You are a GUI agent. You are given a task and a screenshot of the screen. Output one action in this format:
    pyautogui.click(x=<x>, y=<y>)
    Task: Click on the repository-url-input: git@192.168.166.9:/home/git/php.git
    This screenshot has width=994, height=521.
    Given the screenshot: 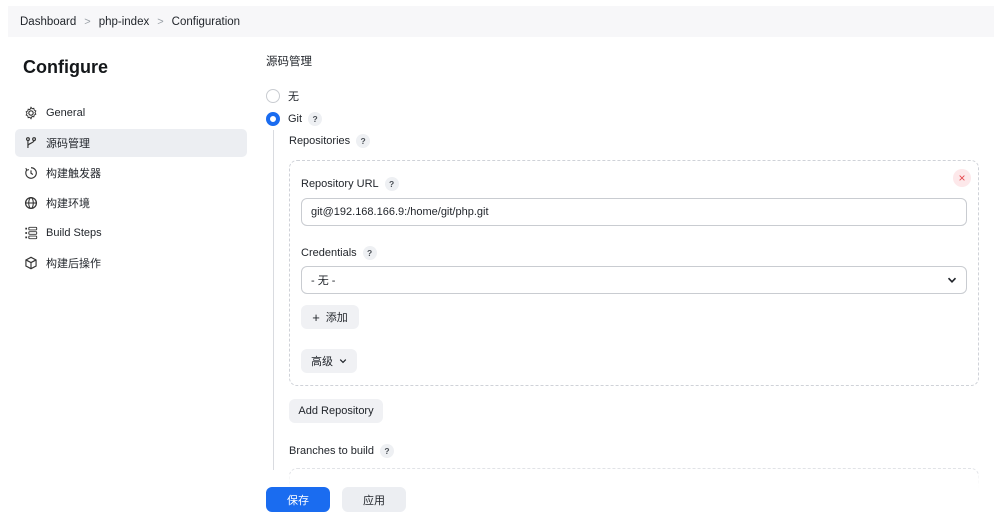 What is the action you would take?
    pyautogui.click(x=634, y=212)
    